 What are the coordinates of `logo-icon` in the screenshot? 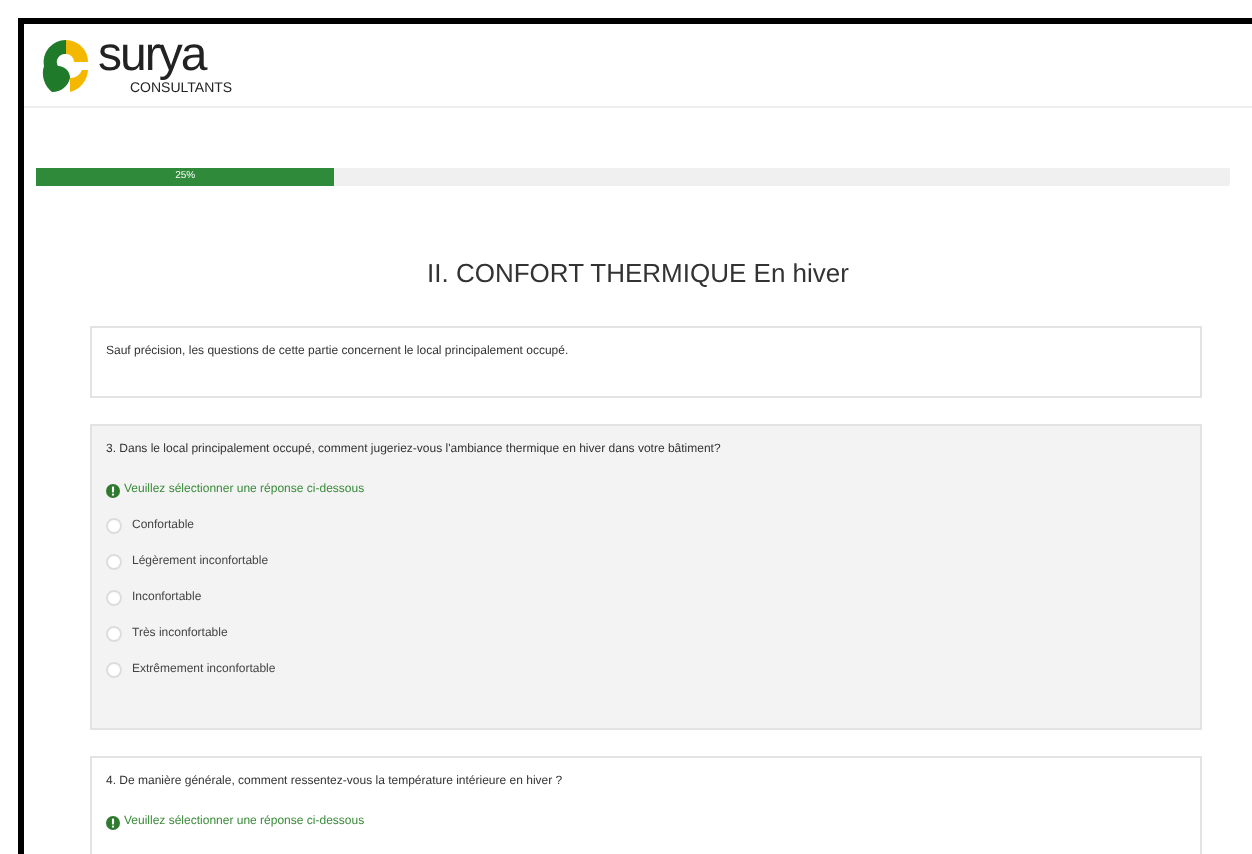 It's located at (66, 65).